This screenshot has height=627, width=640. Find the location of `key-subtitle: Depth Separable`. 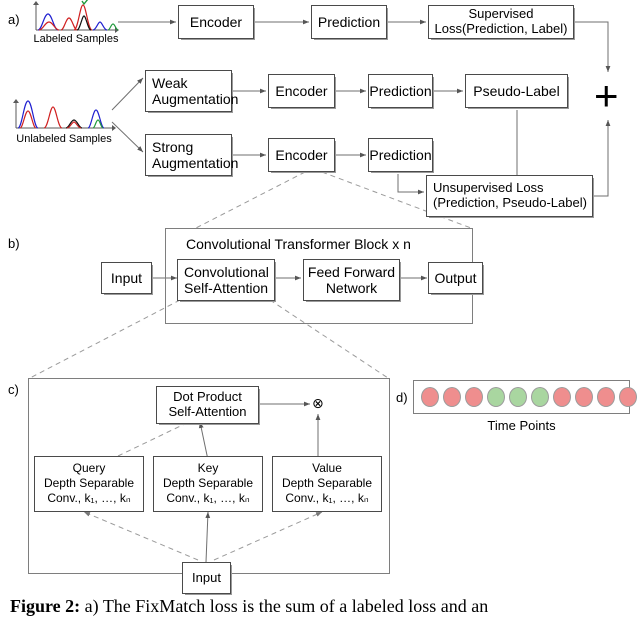

key-subtitle: Depth Separable is located at coordinates (208, 483).